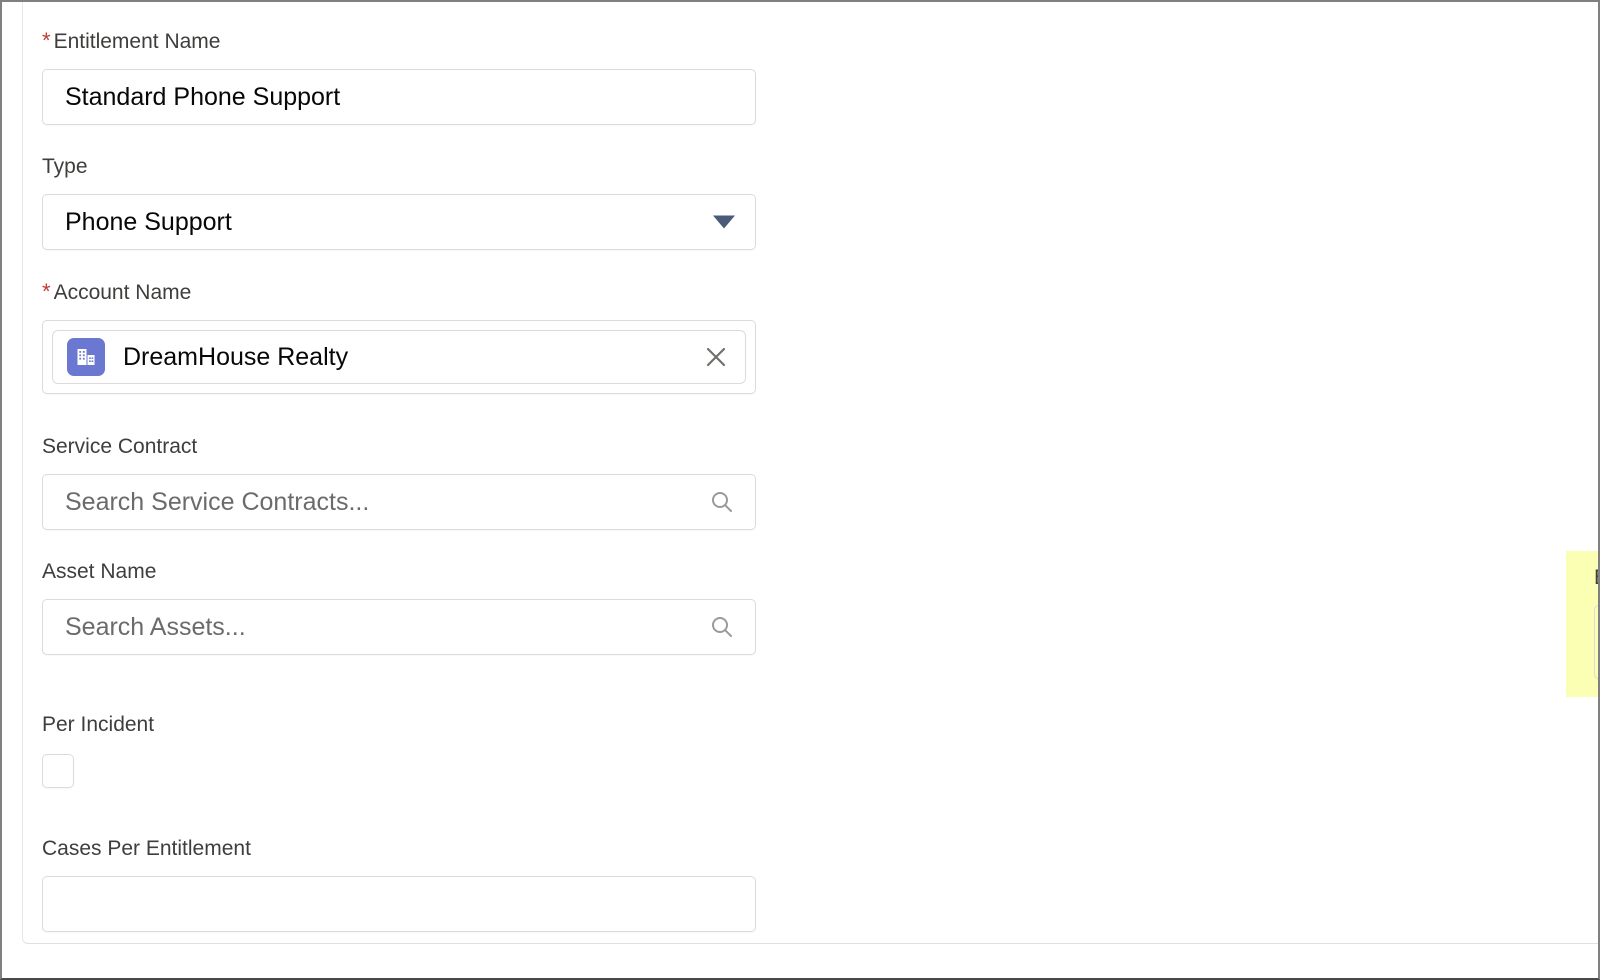  I want to click on field-entitlement-name: * Entitlement Name Standard Phone Support, so click(399, 76).